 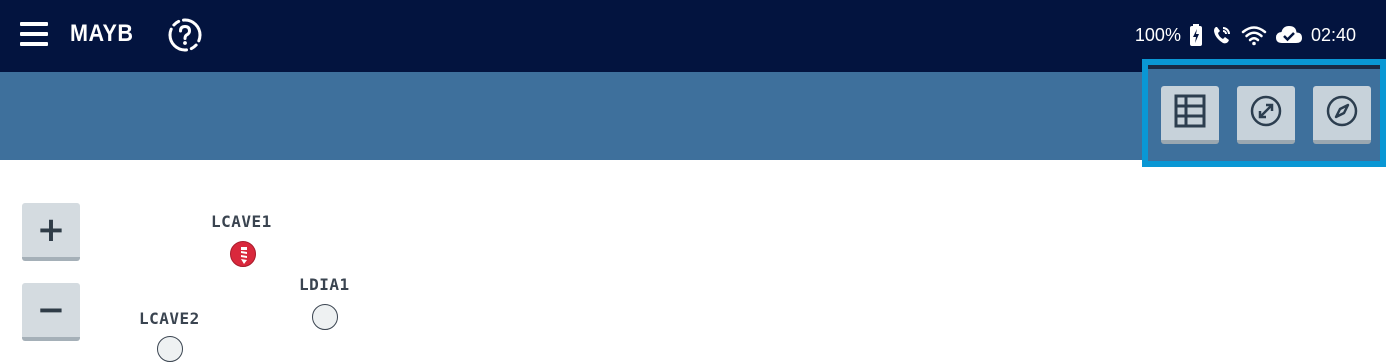 I want to click on phone-call-icon, so click(x=1222, y=35).